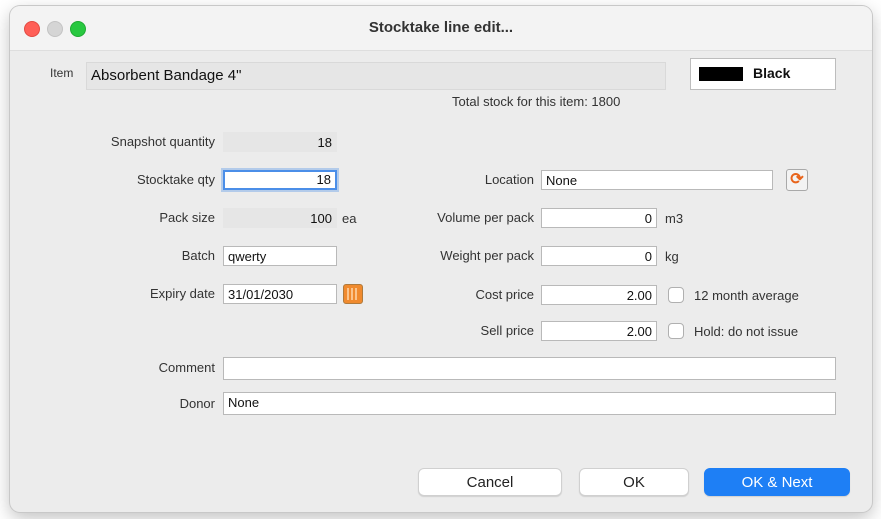 The image size is (881, 519). Describe the element at coordinates (599, 218) in the screenshot. I see `volume-per-pack-input: 0` at that location.